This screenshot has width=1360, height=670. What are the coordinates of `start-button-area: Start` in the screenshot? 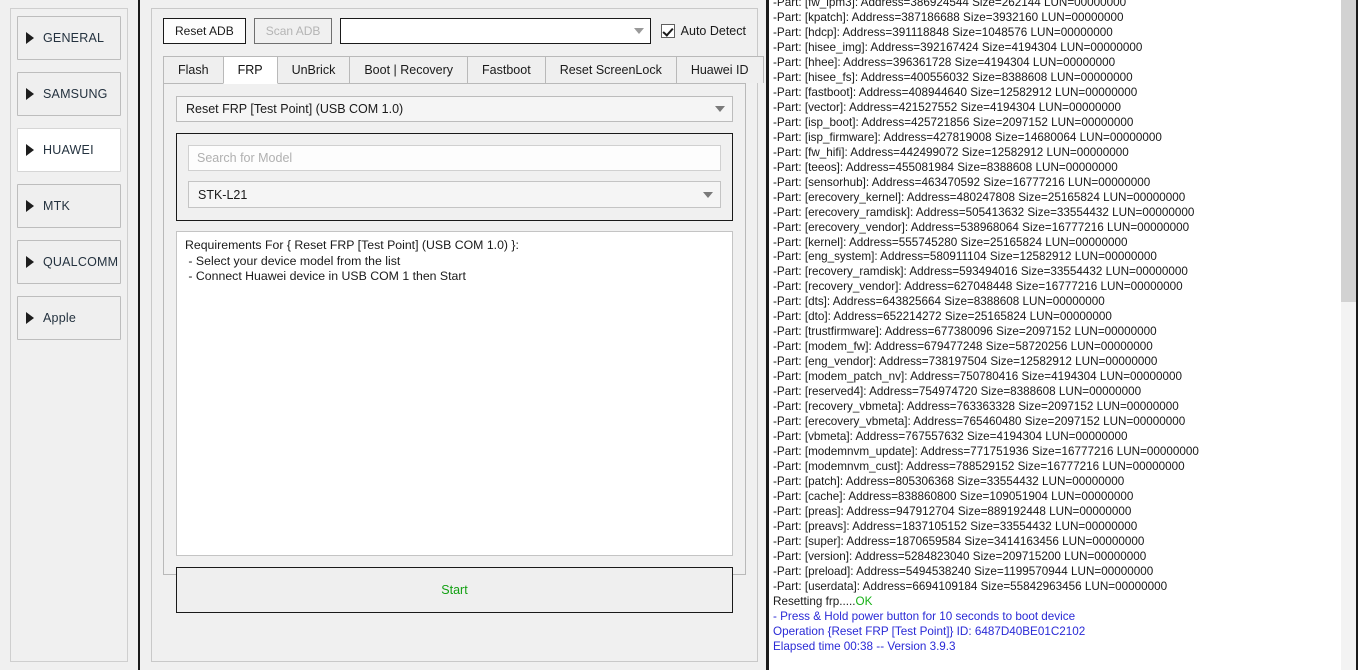 It's located at (454, 584).